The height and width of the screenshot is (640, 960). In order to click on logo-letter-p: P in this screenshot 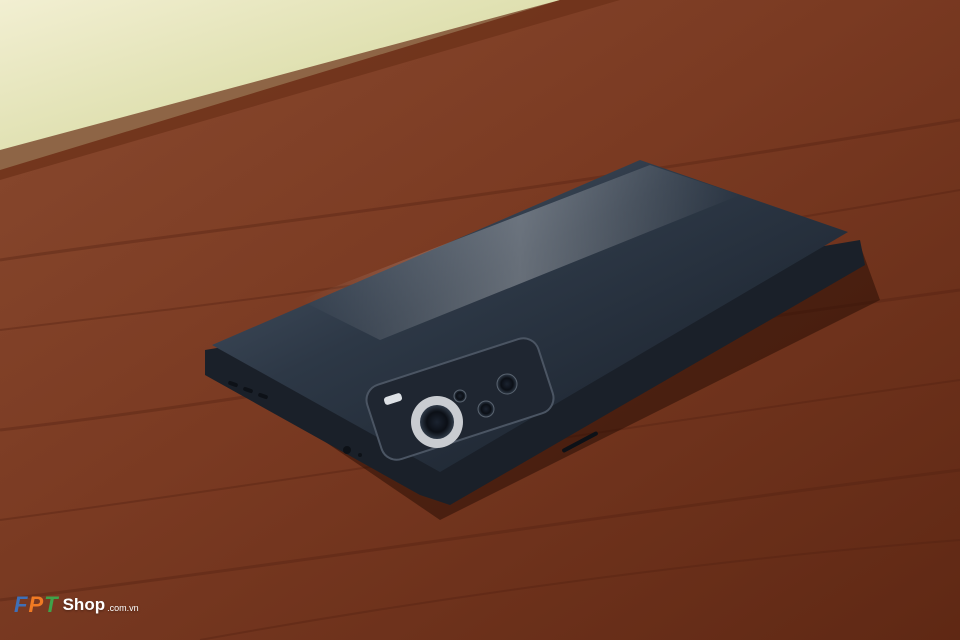, I will do `click(36, 604)`.